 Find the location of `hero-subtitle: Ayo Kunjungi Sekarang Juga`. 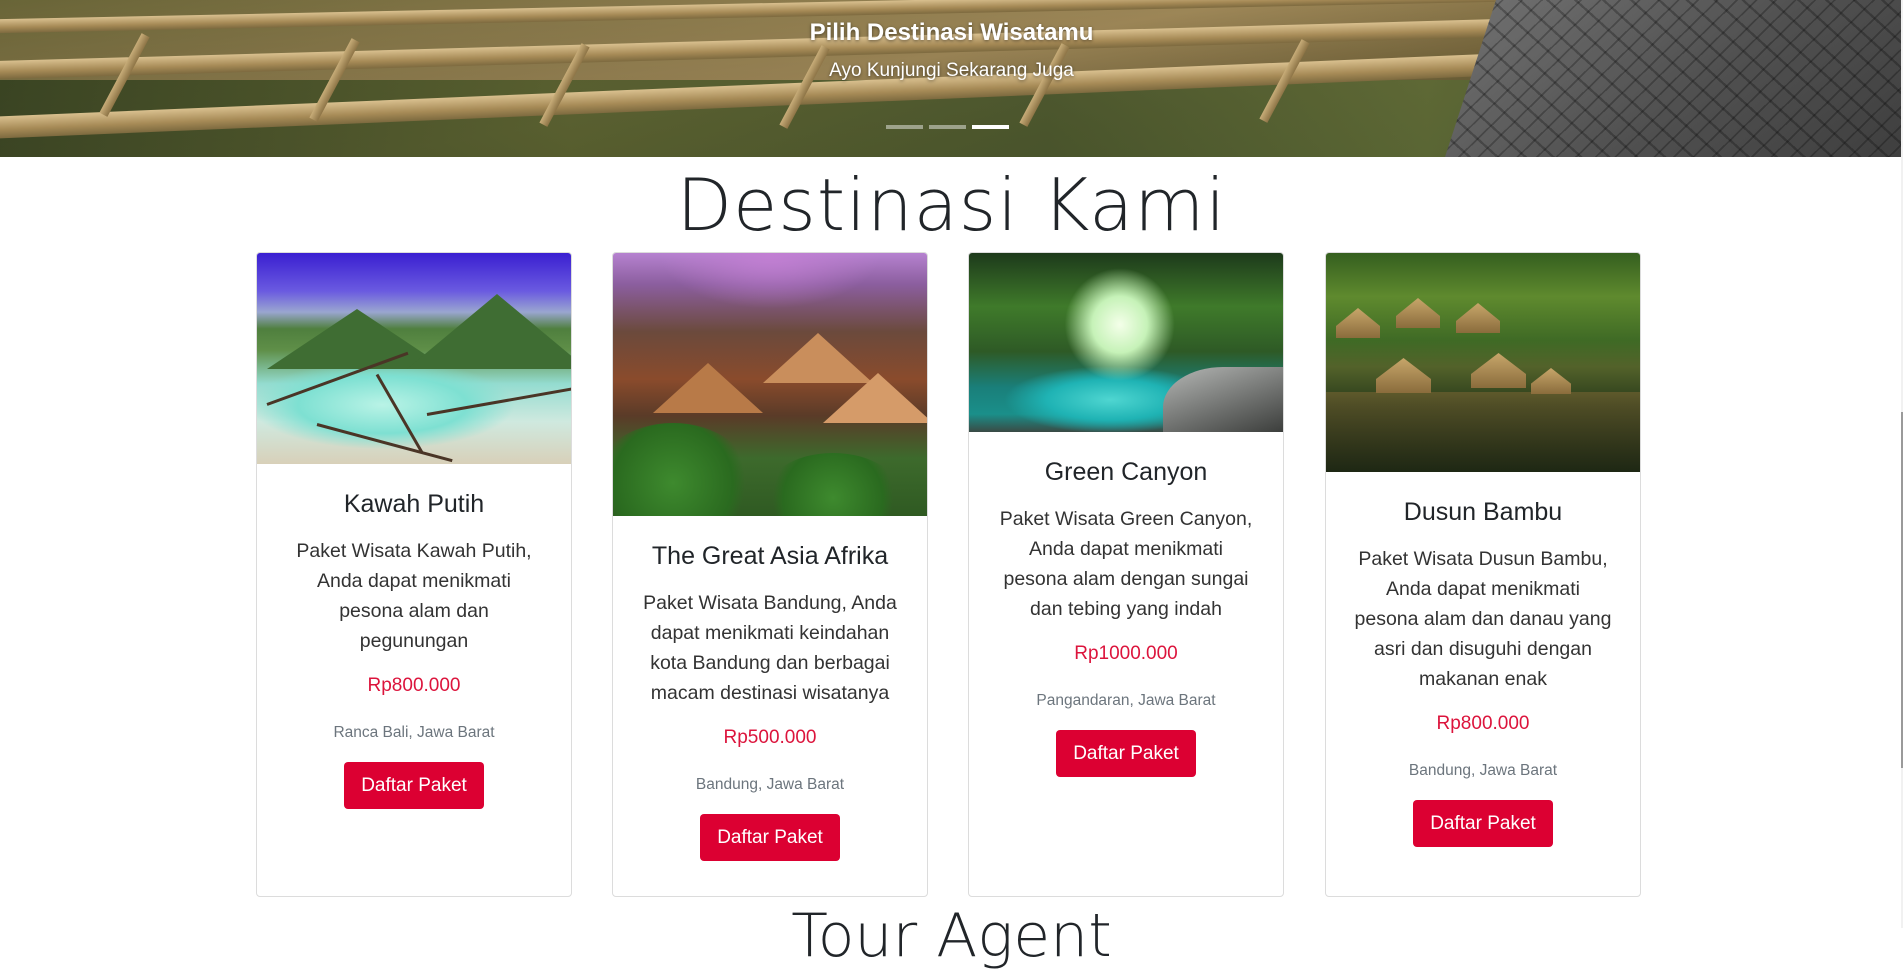

hero-subtitle: Ayo Kunjungi Sekarang Juga is located at coordinates (951, 70).